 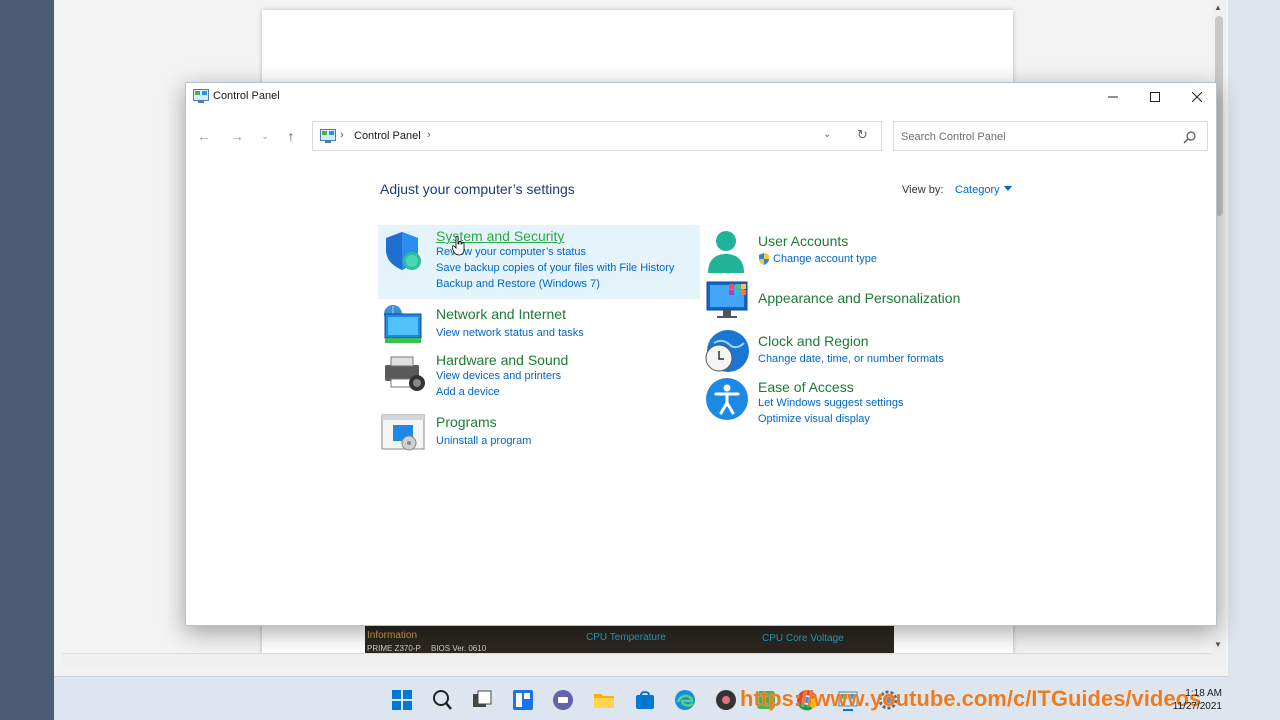 I want to click on uac-shield-icon, so click(x=764, y=259).